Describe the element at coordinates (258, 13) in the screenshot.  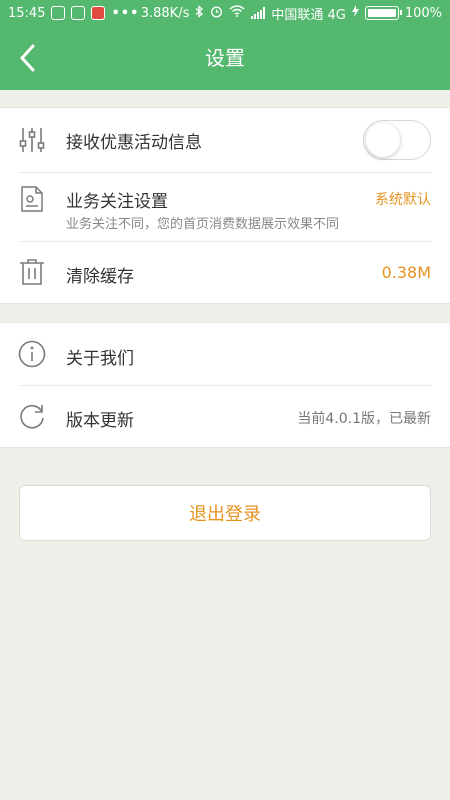
I see `signal-icon` at that location.